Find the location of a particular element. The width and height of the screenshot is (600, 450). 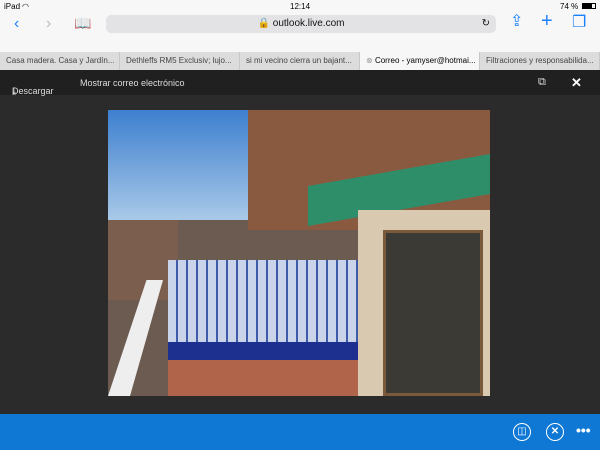

battery-icon is located at coordinates (589, 6).